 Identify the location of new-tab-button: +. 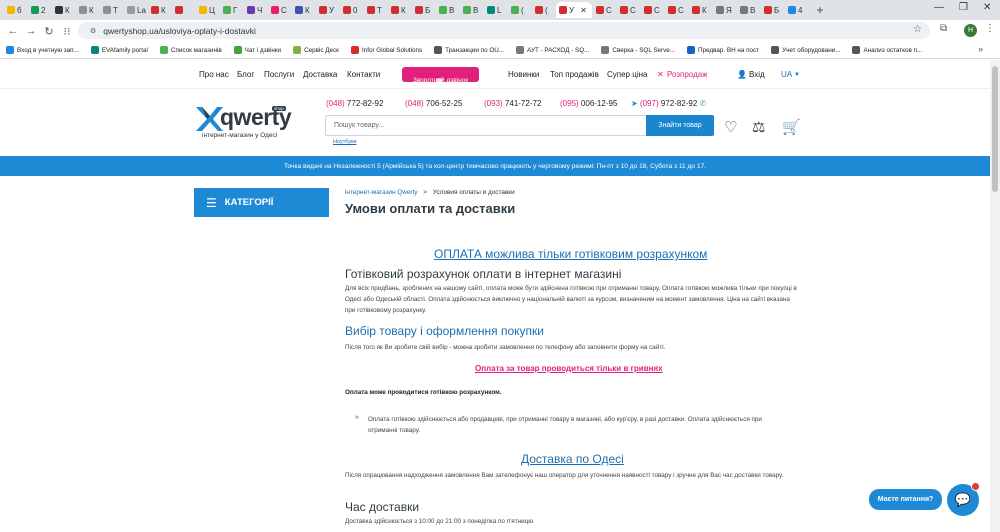
(820, 10).